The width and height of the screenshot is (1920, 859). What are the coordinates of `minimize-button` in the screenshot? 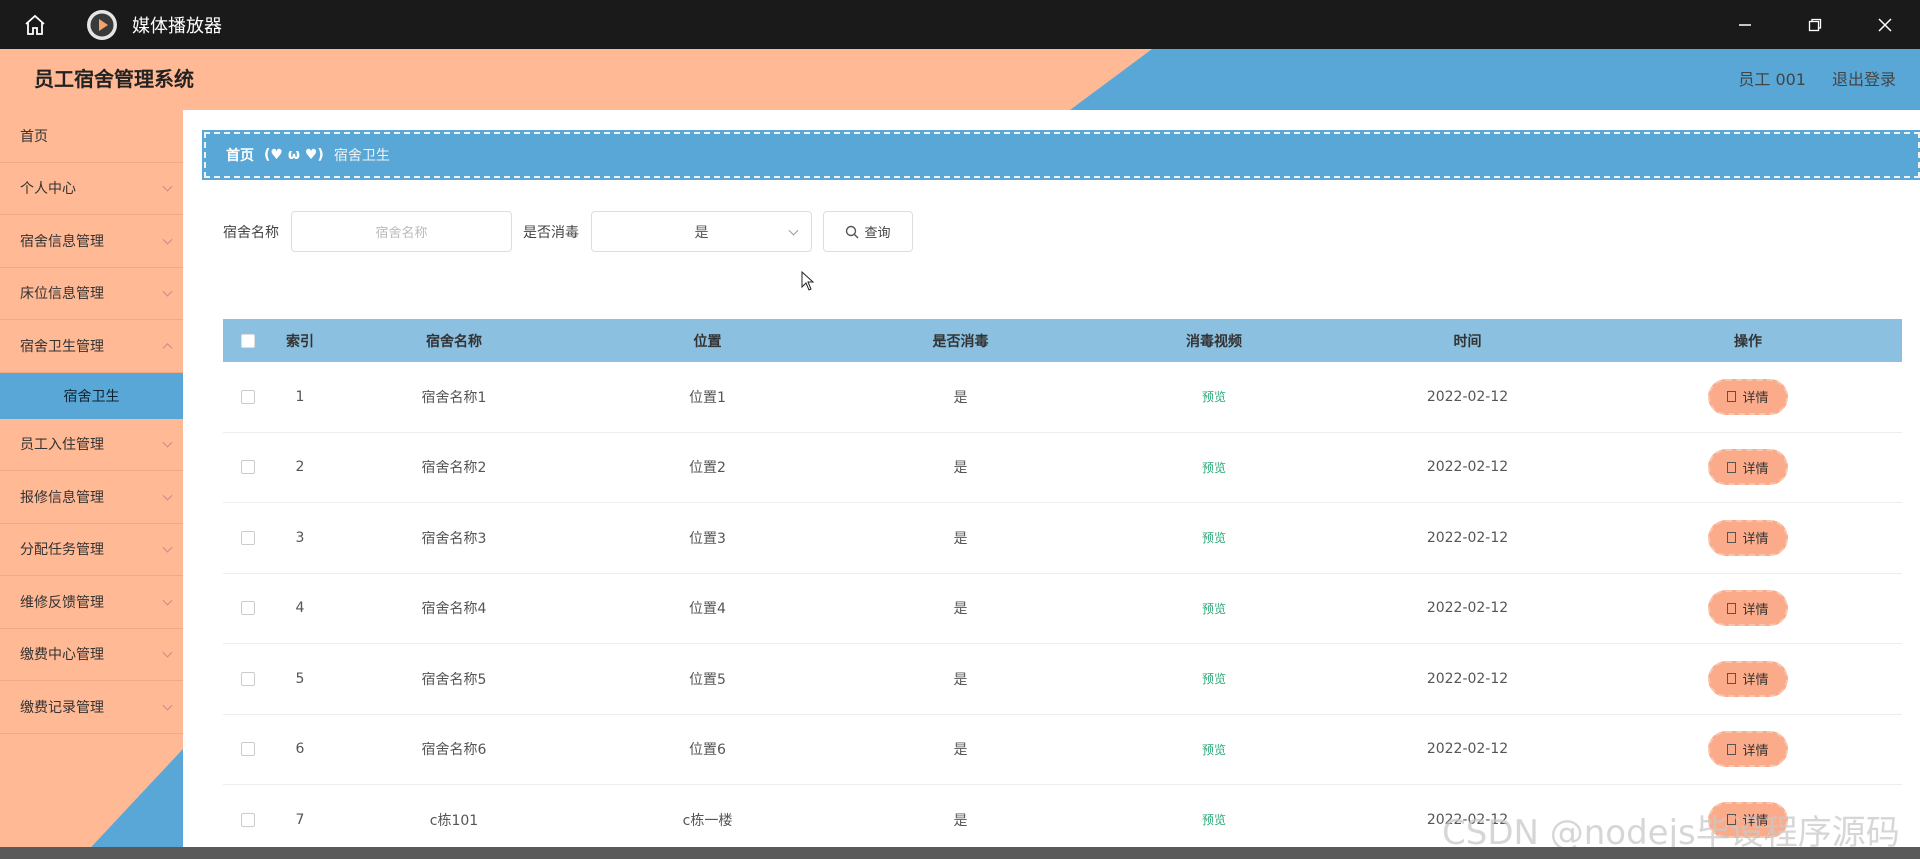 It's located at (1745, 24).